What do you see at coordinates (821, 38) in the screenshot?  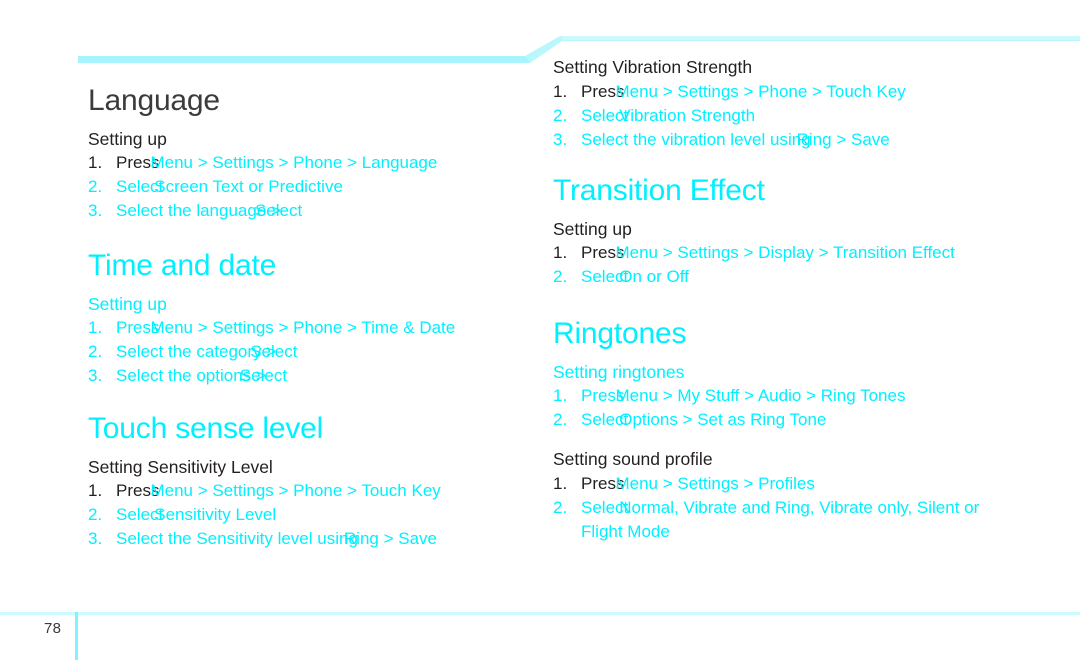 I see `banner-right-rule` at bounding box center [821, 38].